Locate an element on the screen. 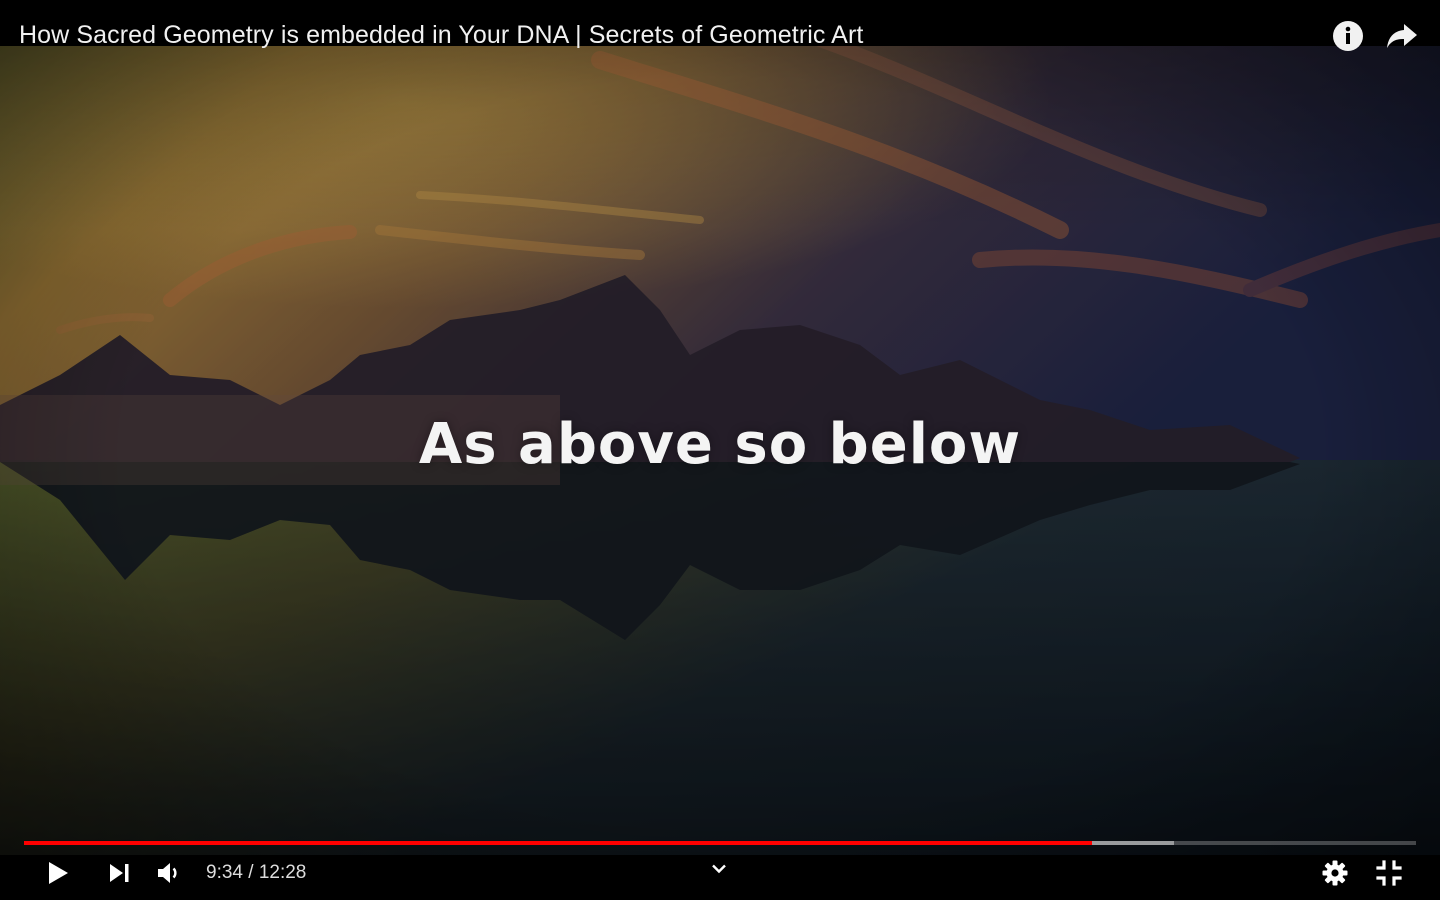 The image size is (1440, 900). video-caption-text: As above so below is located at coordinates (720, 444).